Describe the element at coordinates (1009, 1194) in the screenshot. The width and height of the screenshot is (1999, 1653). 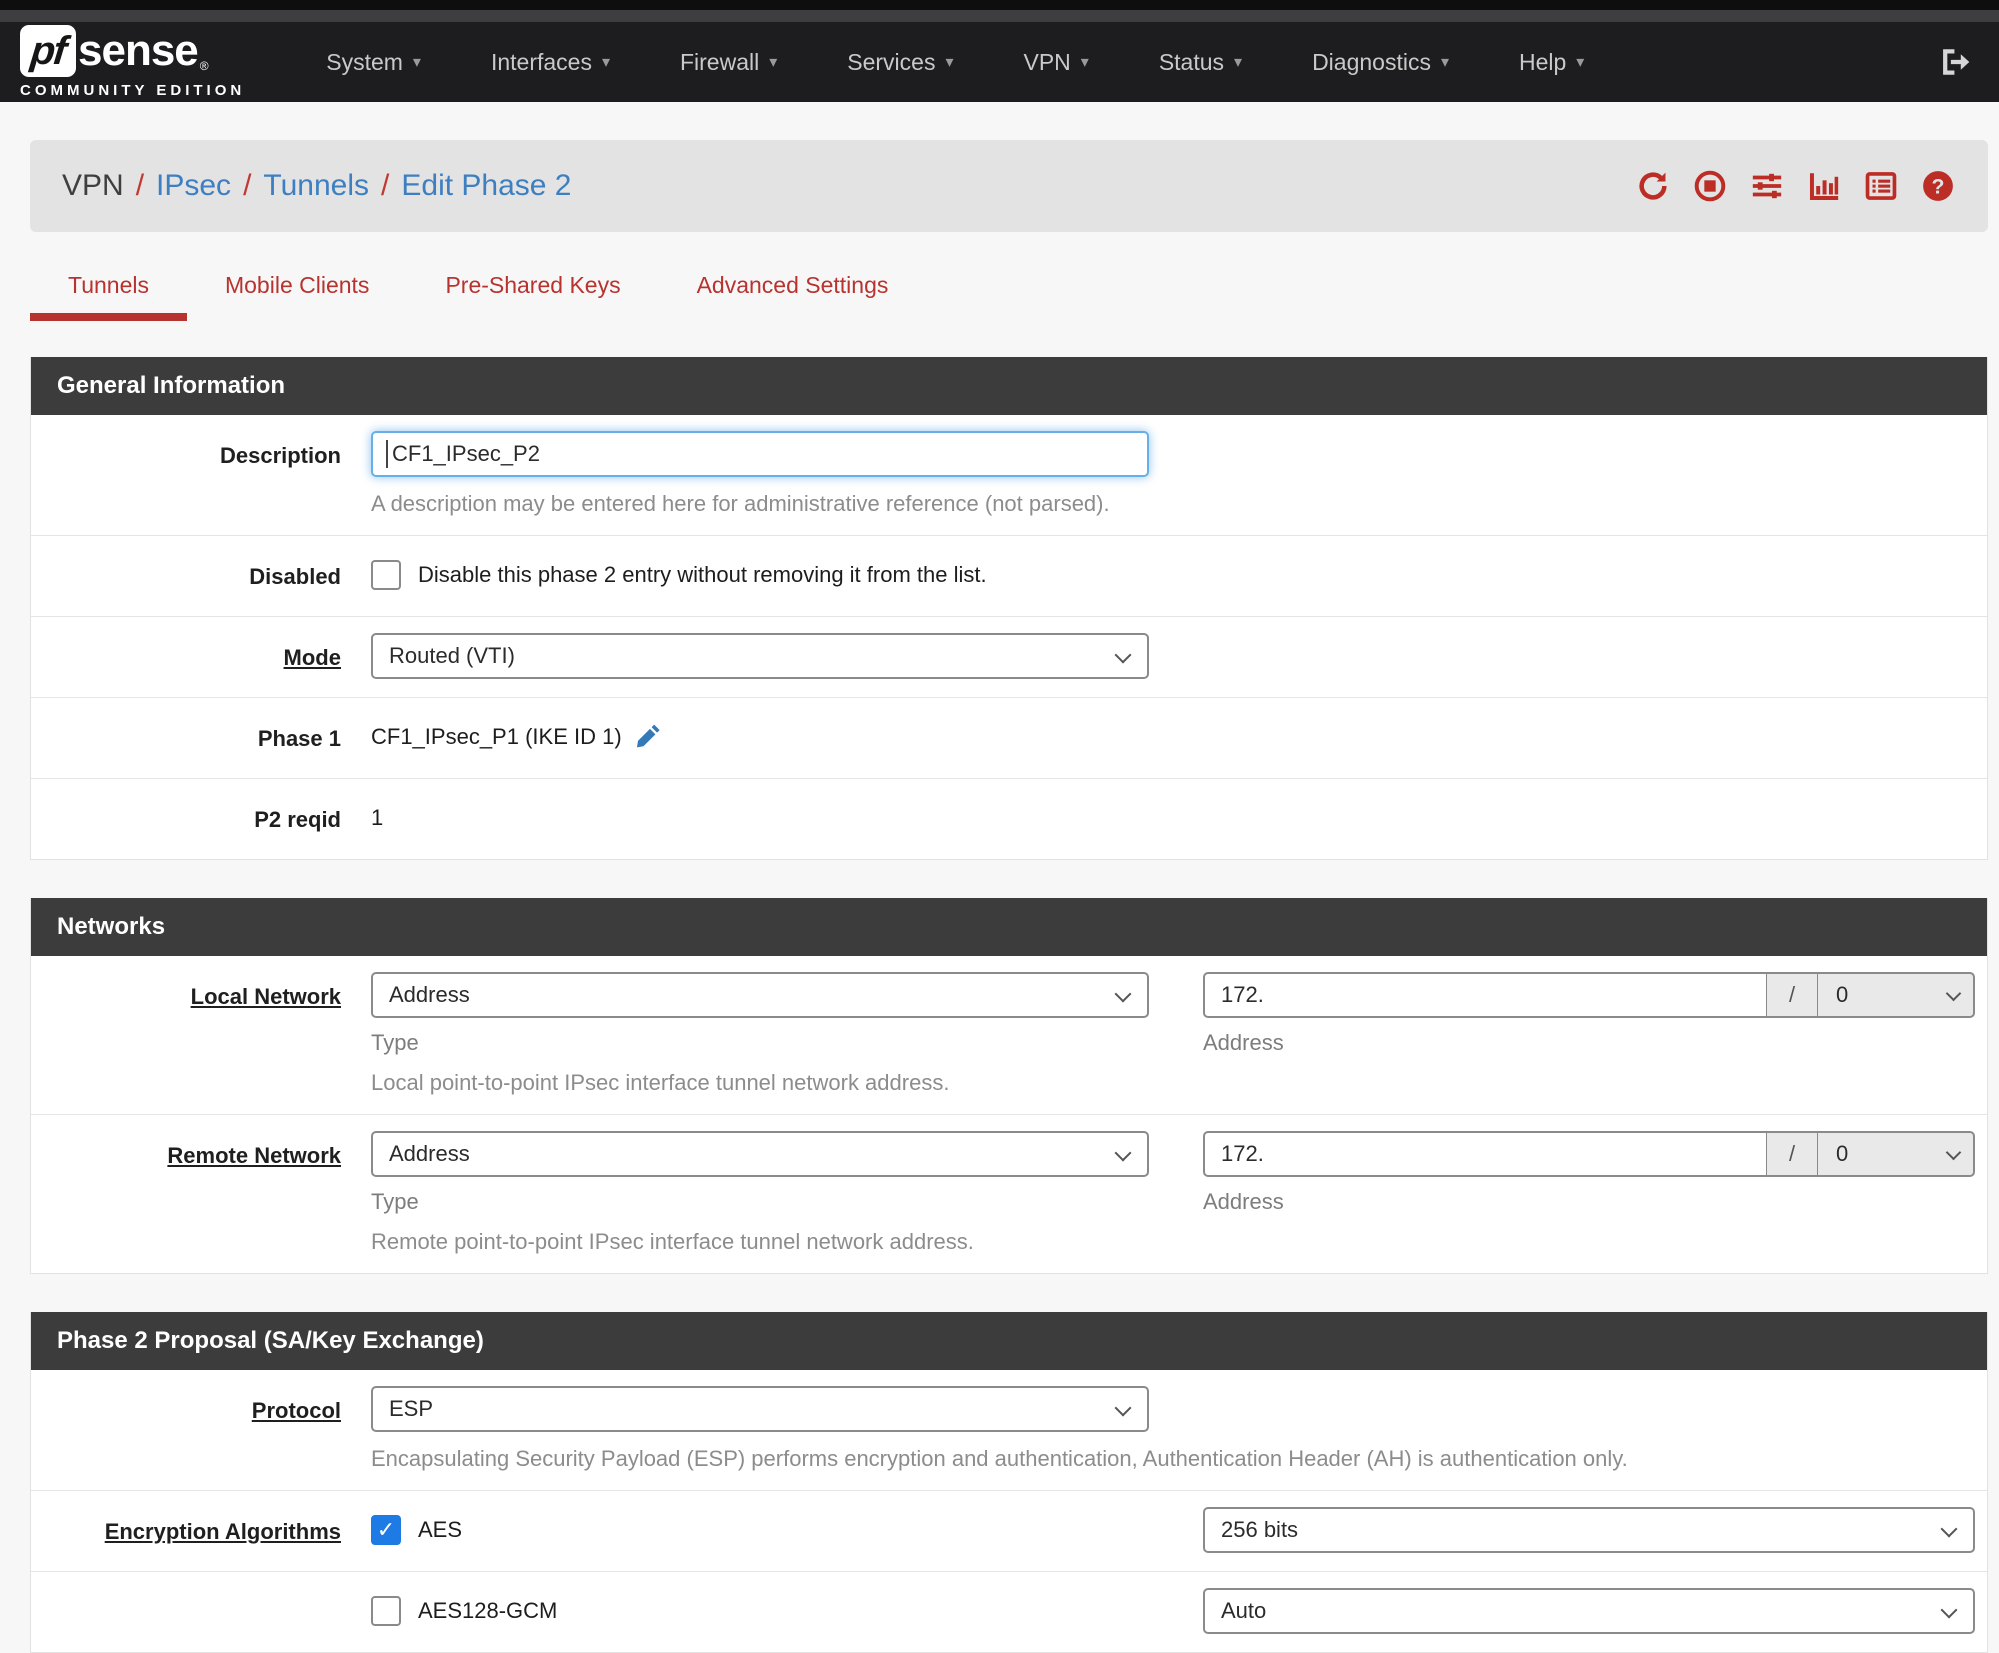
I see `row-remote-network: Remote Network Address Type / 0` at that location.